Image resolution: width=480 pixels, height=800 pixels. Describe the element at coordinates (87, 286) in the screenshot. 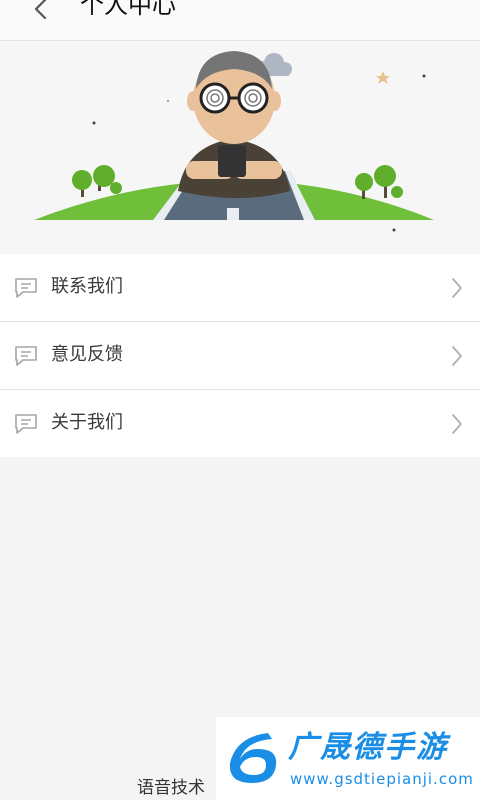

I see `menu-item-label: 联系我们` at that location.